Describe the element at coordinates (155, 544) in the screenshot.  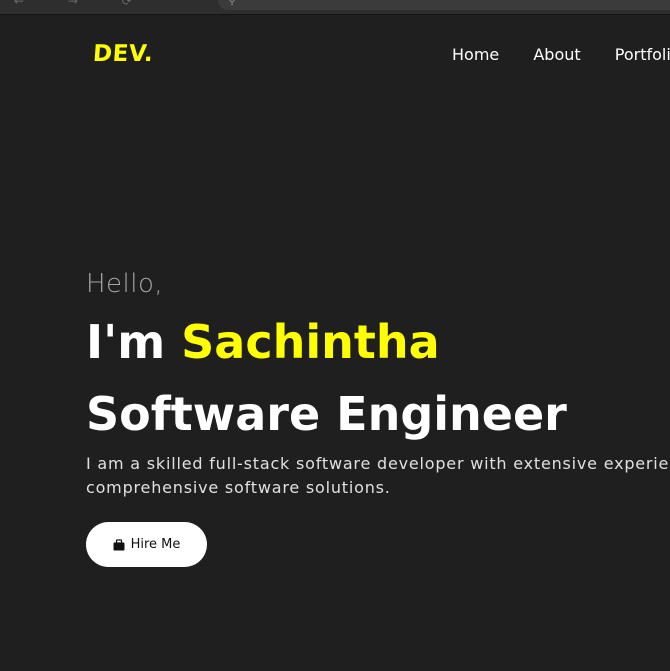
I see `hire-me-label: Hire Me` at that location.